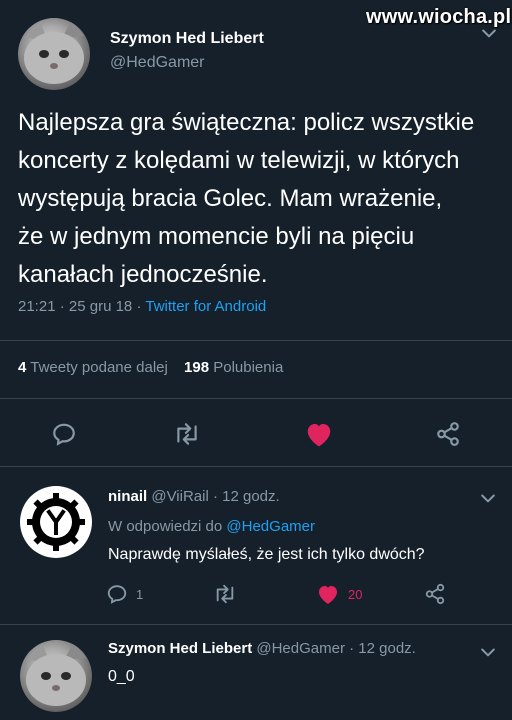 This screenshot has height=720, width=512. I want to click on reply-time: · 12 godz., so click(246, 496).